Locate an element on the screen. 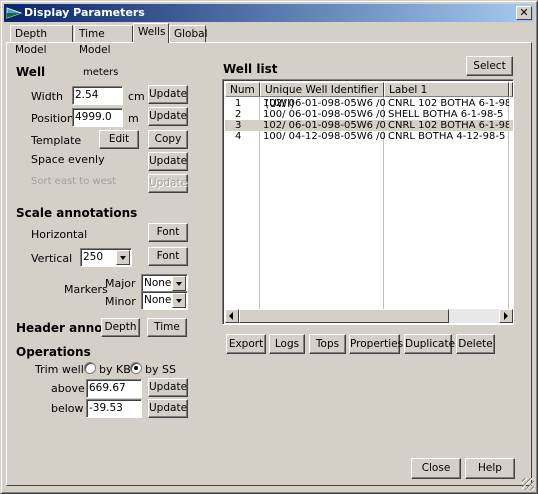 The image size is (538, 494). minor-markers-select: None is located at coordinates (164, 300).